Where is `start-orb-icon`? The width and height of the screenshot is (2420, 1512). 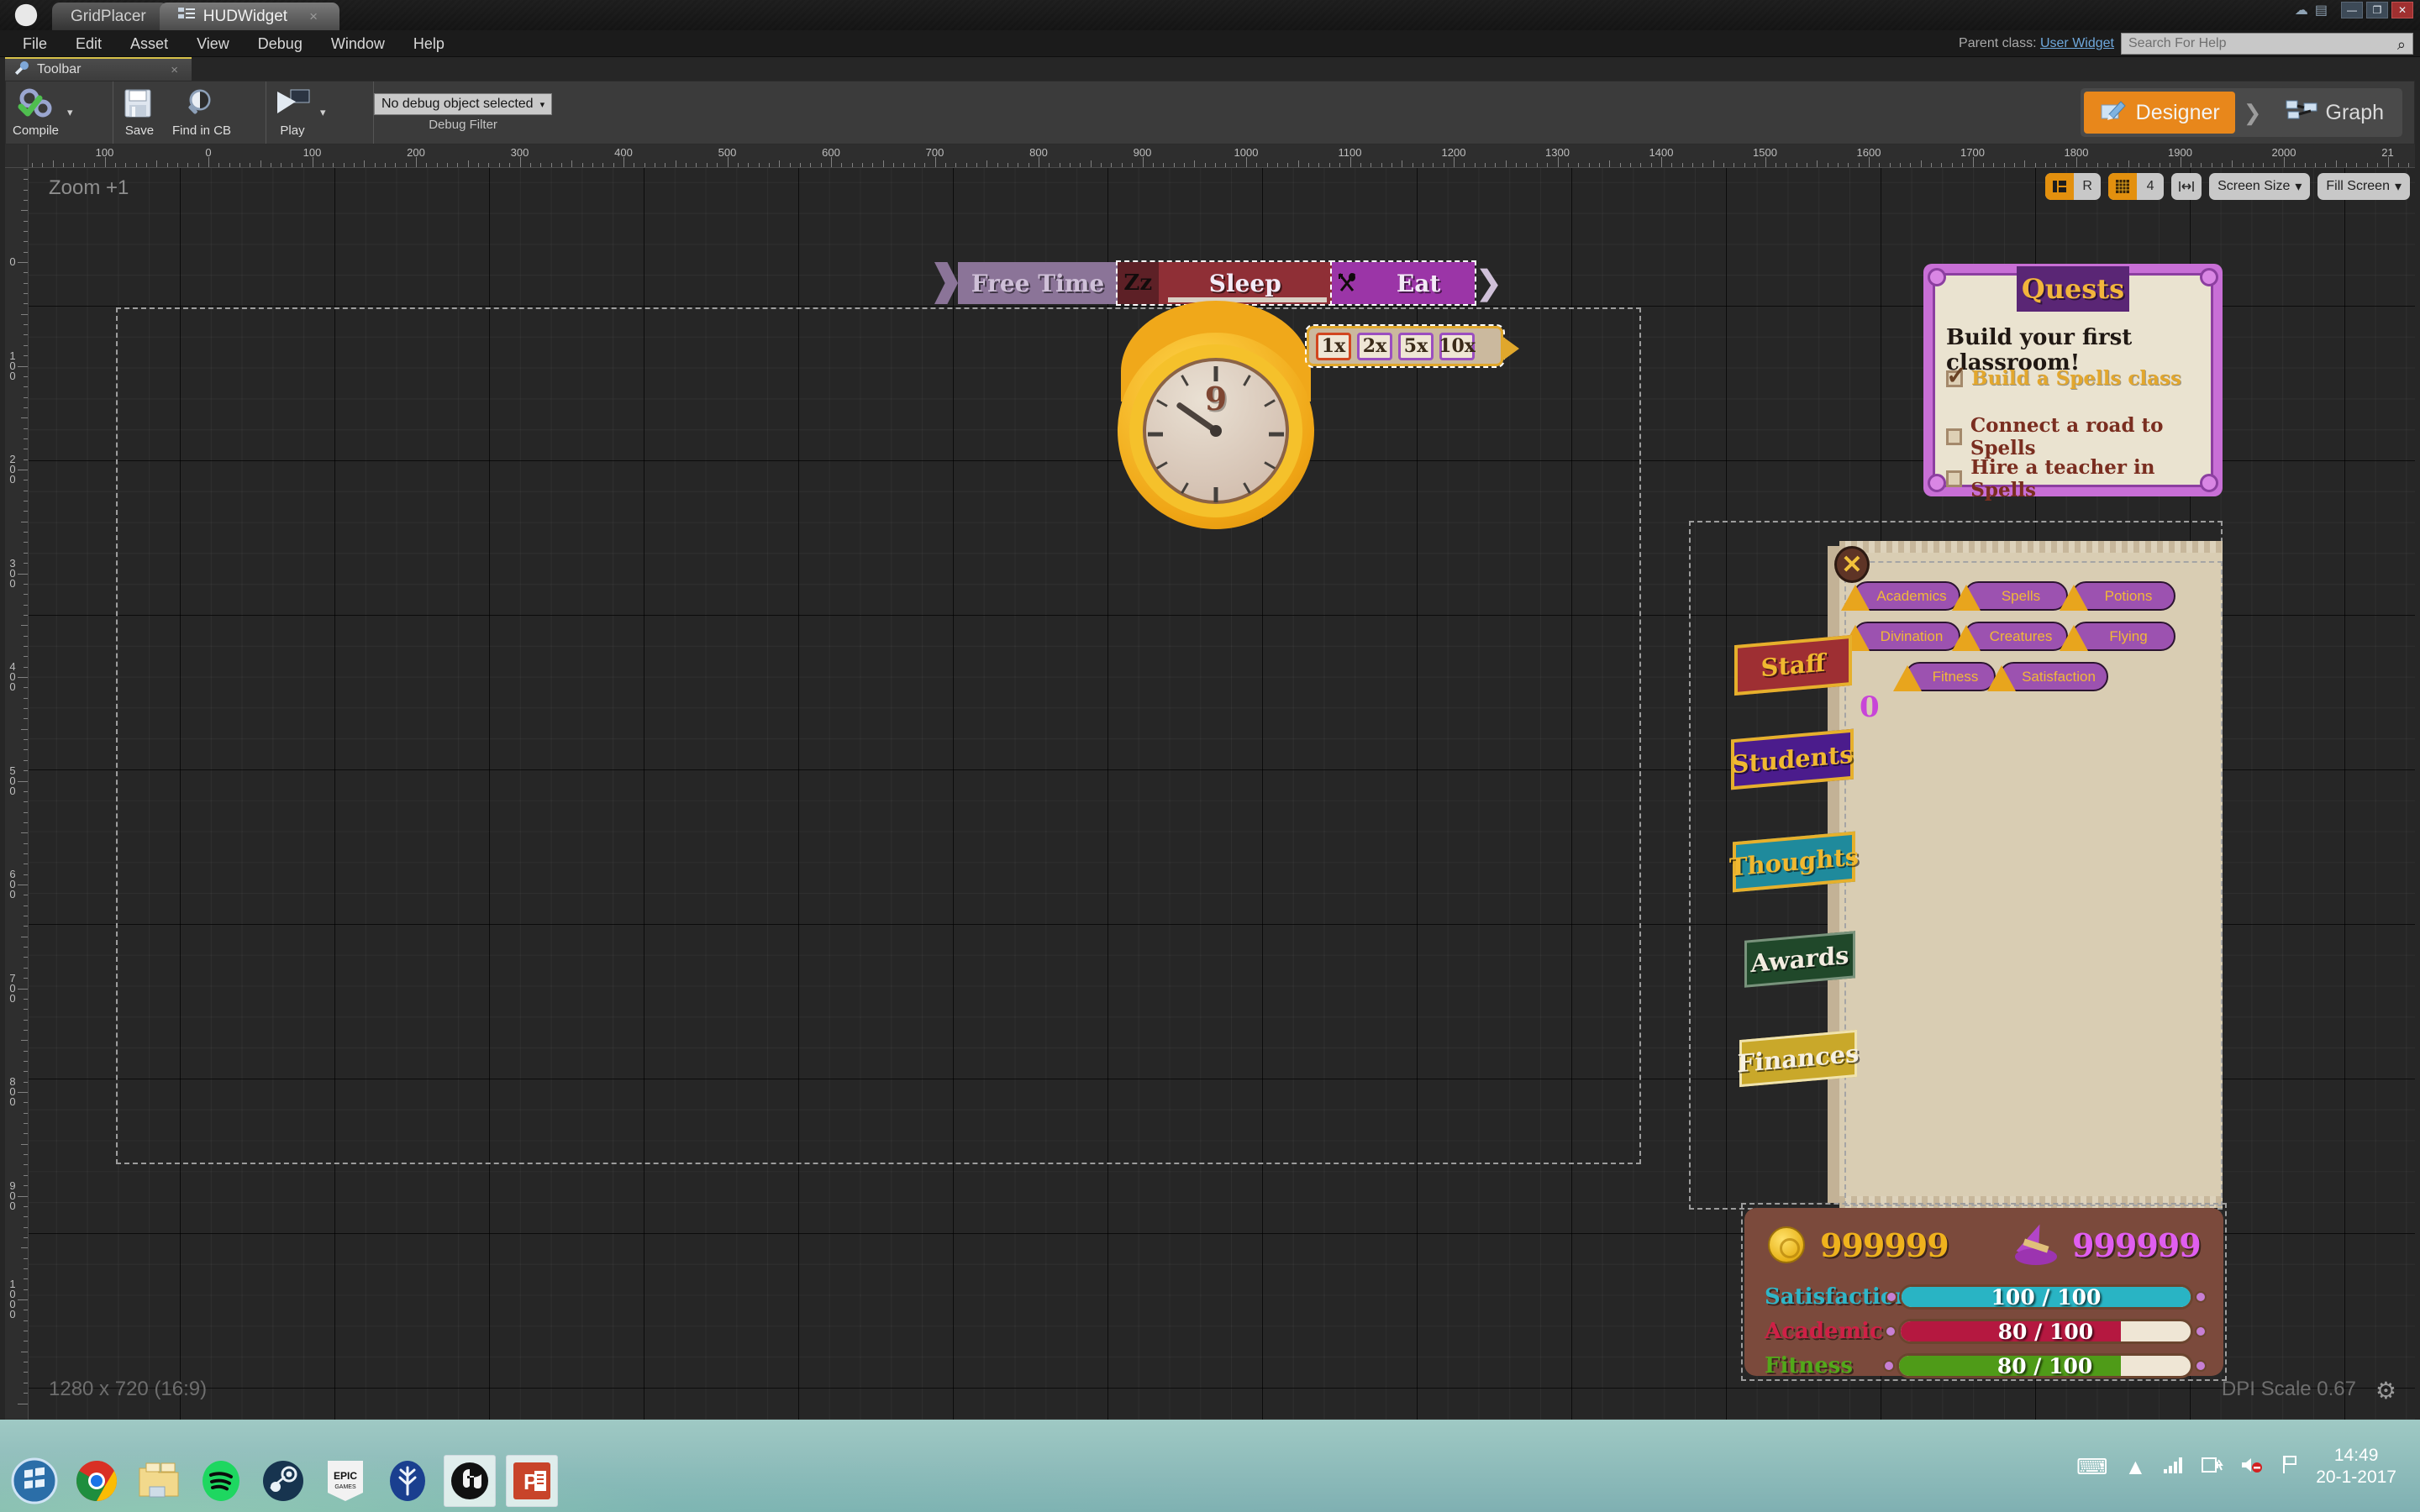
start-orb-icon is located at coordinates (34, 1481).